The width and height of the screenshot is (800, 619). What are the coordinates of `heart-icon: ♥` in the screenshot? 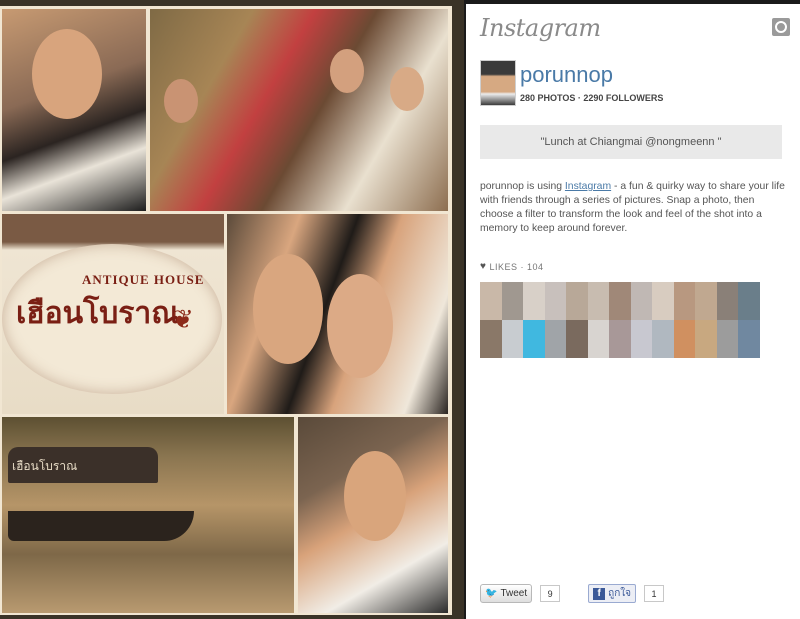 It's located at (483, 266).